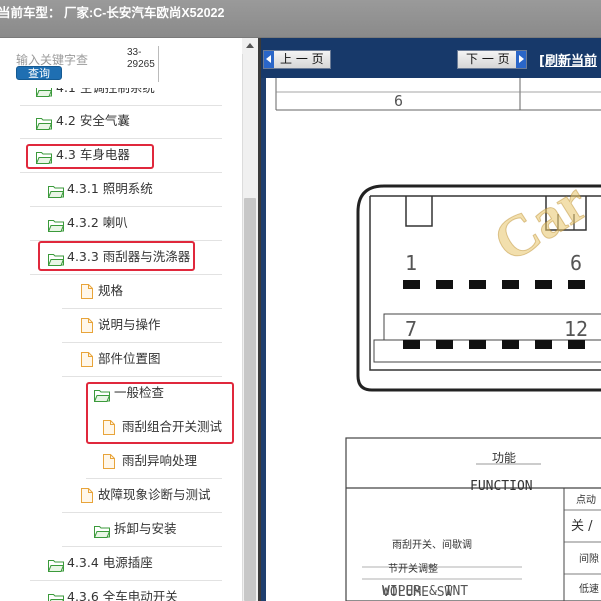 This screenshot has height=601, width=601. What do you see at coordinates (398, 101) in the screenshot?
I see `pin-label-top: 6` at bounding box center [398, 101].